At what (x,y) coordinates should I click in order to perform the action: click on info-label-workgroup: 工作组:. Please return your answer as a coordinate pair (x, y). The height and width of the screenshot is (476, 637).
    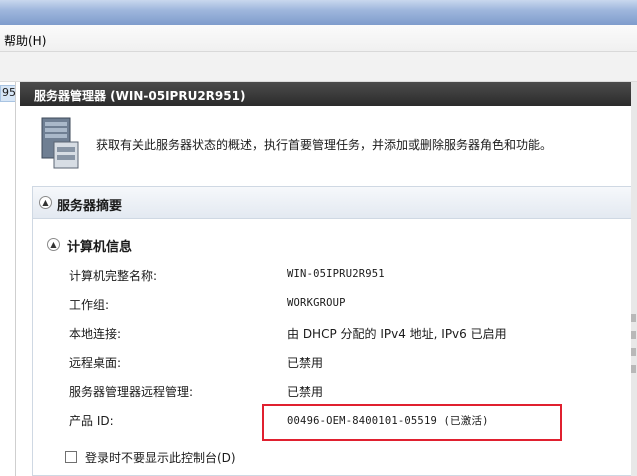
    Looking at the image, I should click on (89, 305).